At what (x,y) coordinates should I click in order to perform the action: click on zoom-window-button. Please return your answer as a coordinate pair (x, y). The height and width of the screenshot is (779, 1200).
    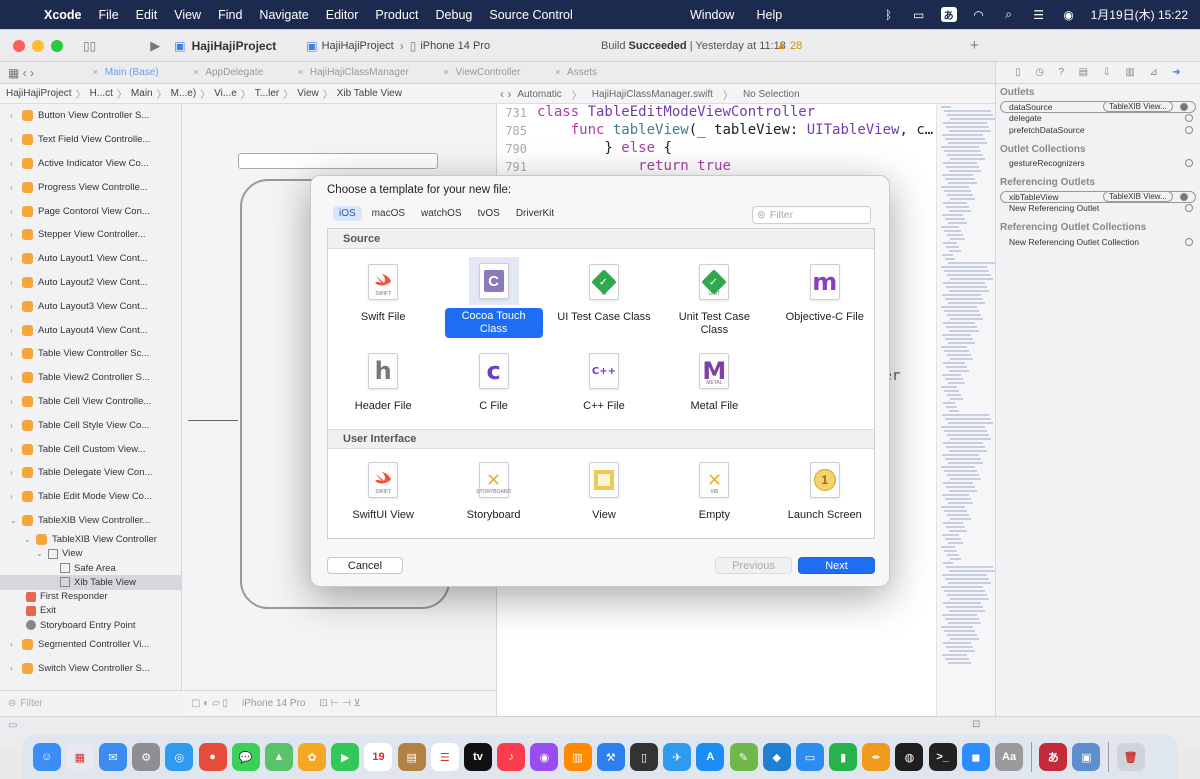
    Looking at the image, I should click on (57, 45).